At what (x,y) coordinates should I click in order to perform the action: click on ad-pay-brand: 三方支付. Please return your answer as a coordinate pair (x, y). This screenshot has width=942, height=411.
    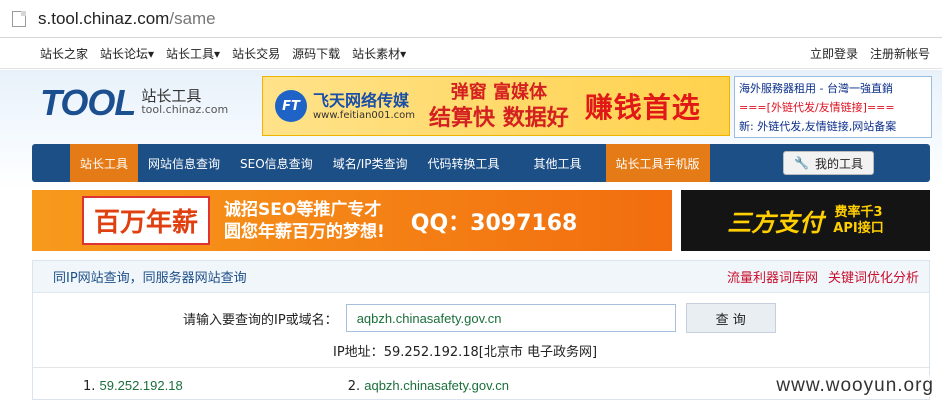
    Looking at the image, I should click on (775, 223).